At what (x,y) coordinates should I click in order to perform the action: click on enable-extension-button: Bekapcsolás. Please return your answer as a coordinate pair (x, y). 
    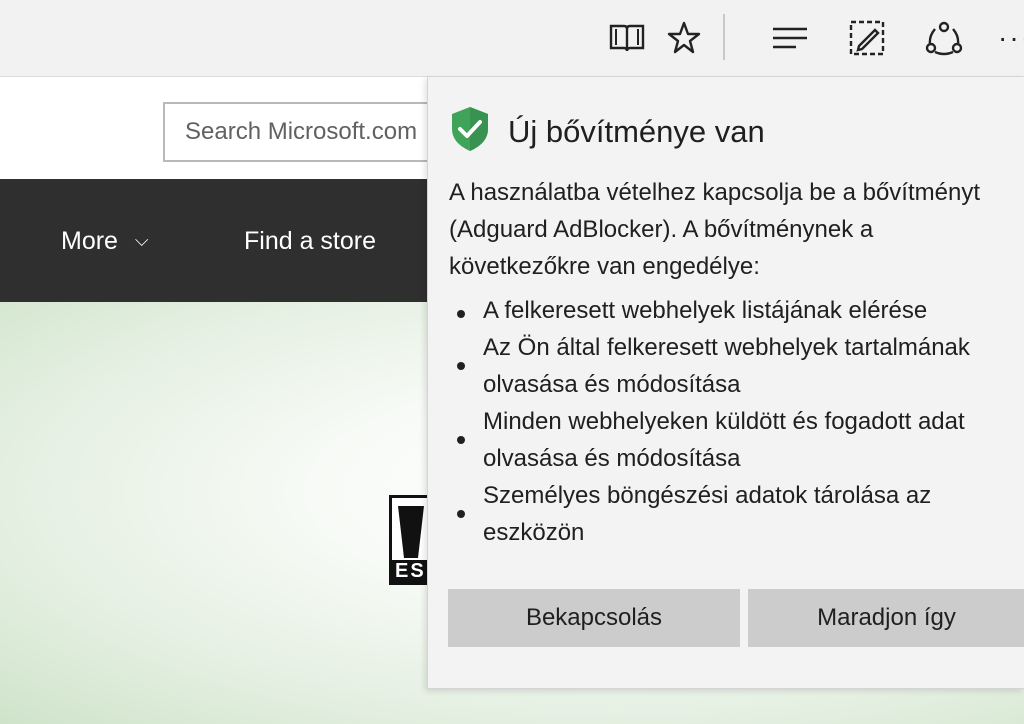
    Looking at the image, I should click on (594, 618).